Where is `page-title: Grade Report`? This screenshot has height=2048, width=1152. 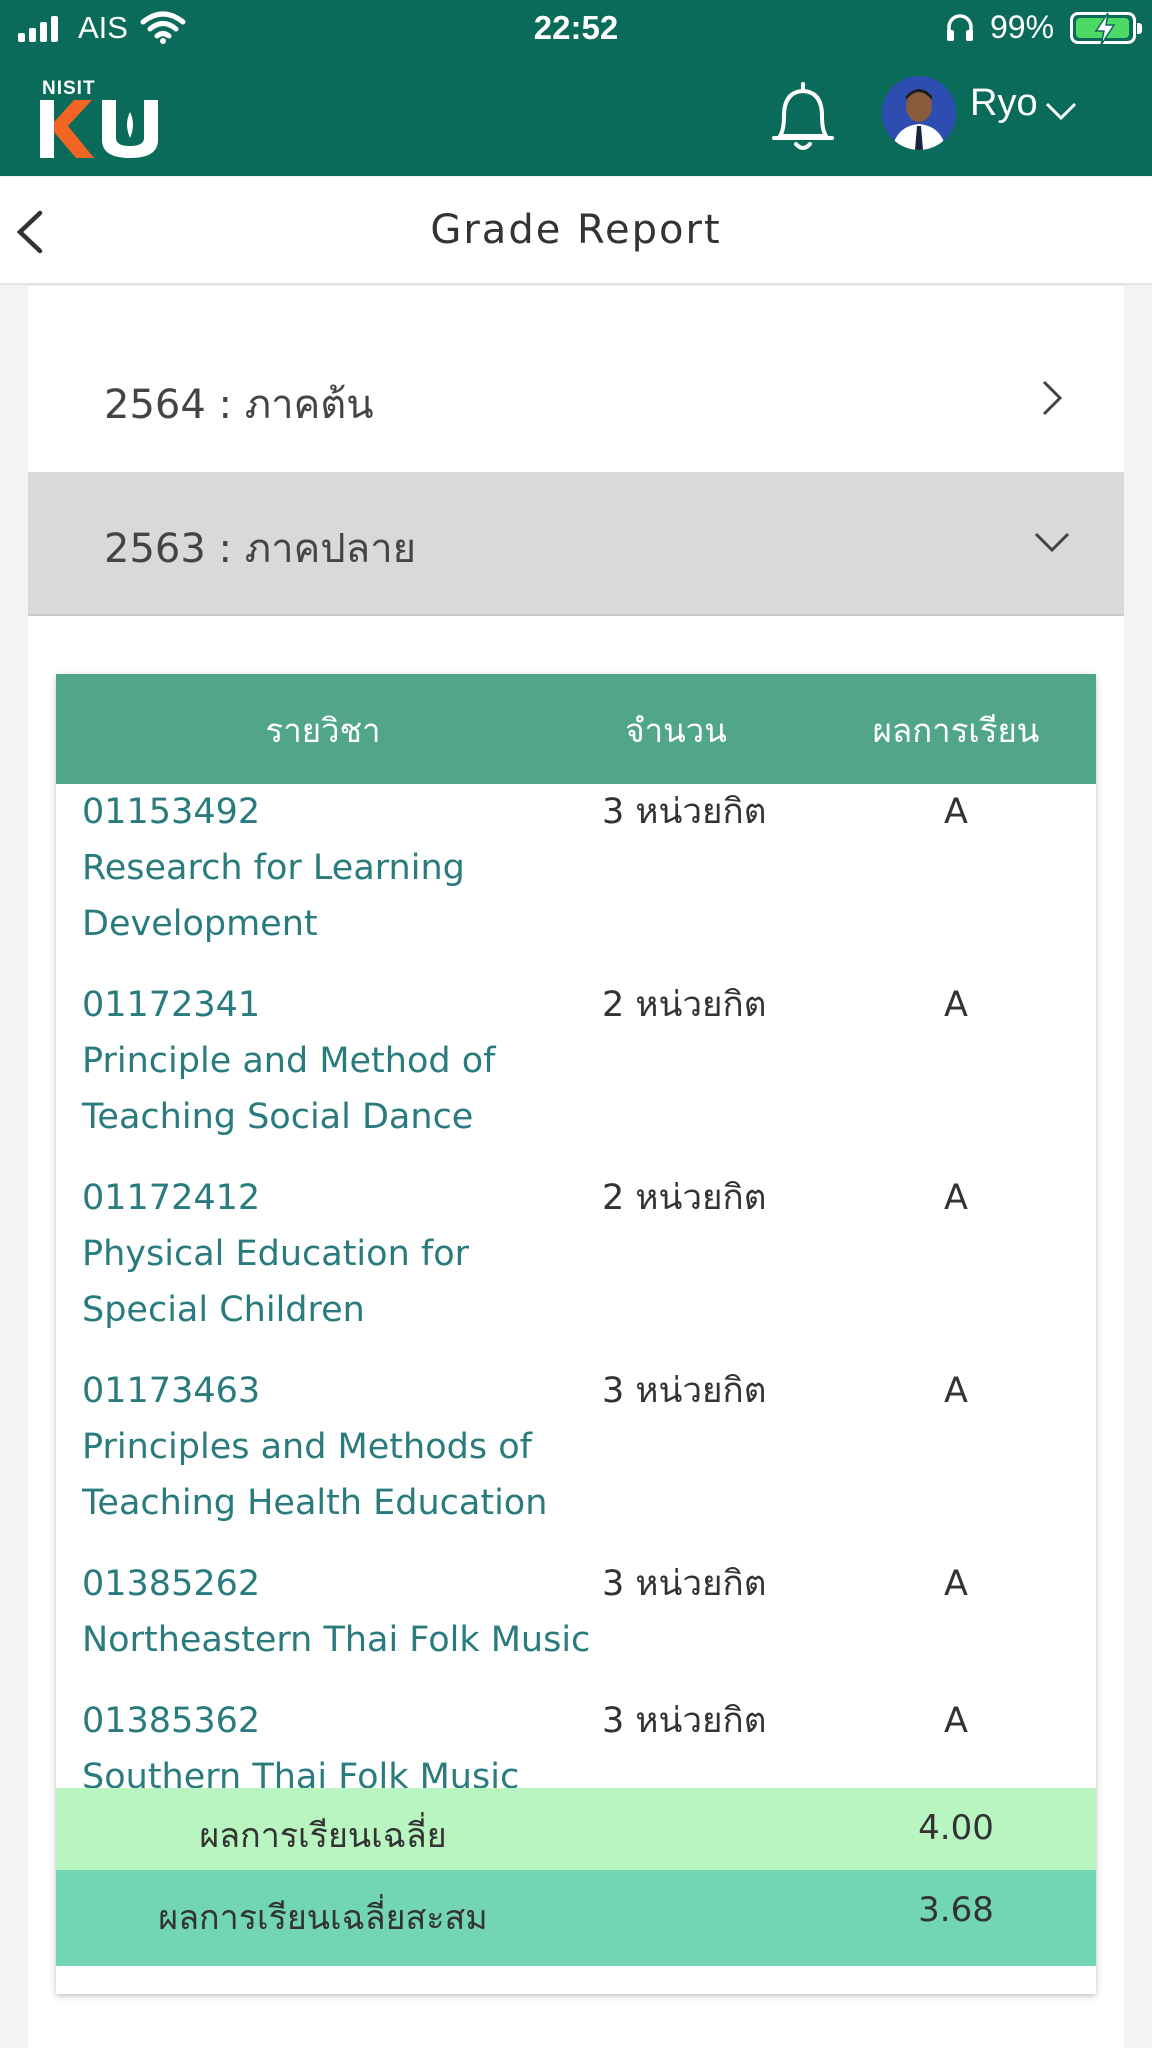 page-title: Grade Report is located at coordinates (576, 230).